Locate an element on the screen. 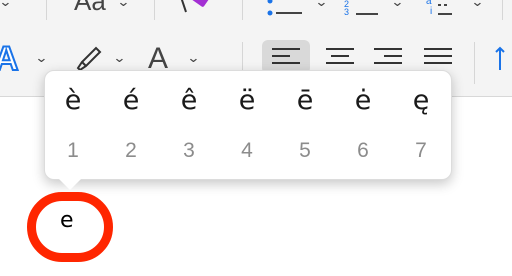  clear-formatting-button is located at coordinates (196, 7).